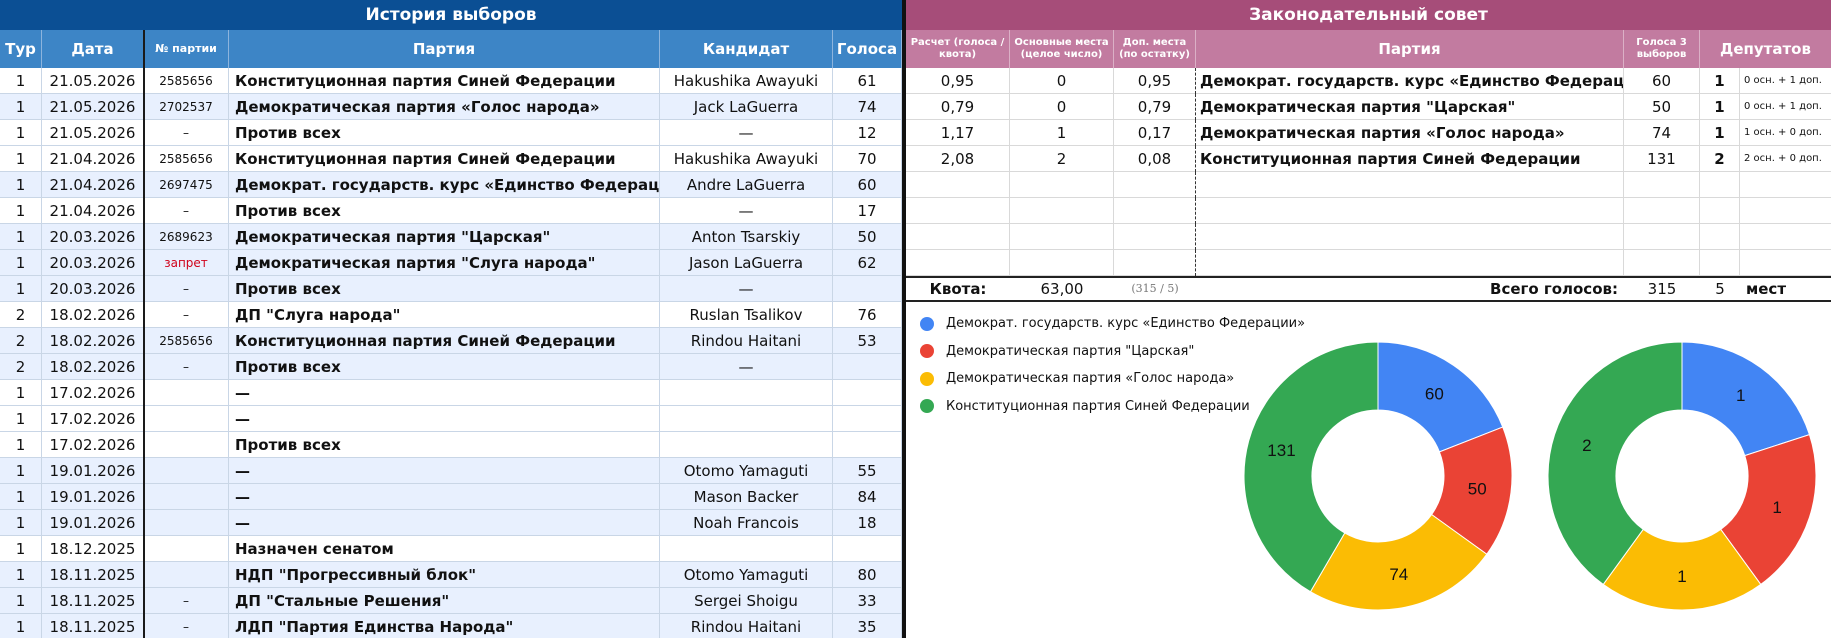 The image size is (1831, 638). What do you see at coordinates (1720, 211) in the screenshot?
I see `deputies-cell` at bounding box center [1720, 211].